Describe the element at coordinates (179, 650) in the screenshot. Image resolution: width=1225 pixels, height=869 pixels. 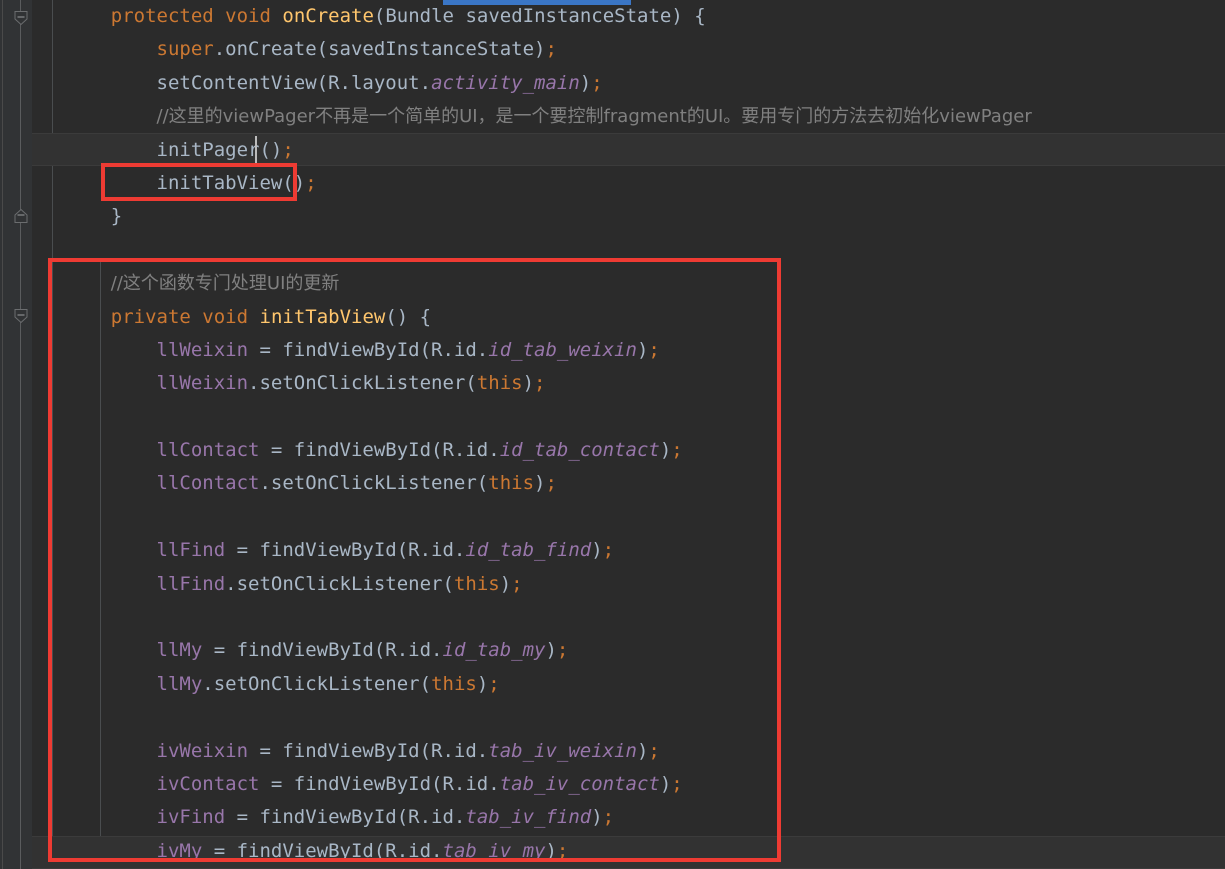
I see `code-token: llMy` at that location.